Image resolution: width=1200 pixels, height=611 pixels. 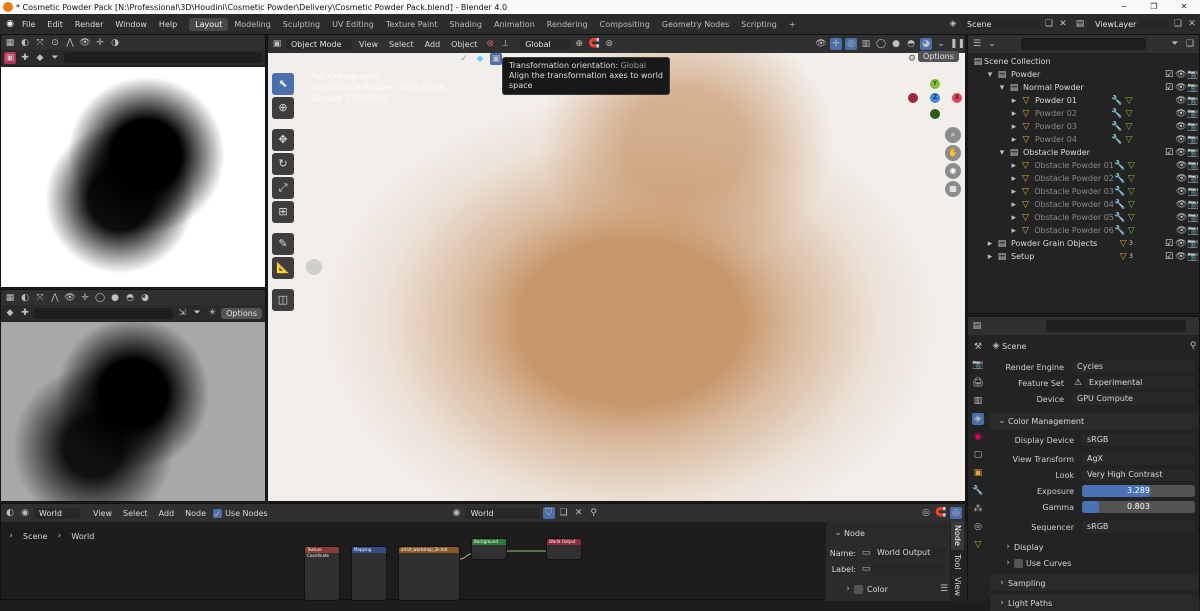 I want to click on feature-set-select: Experimental, so click(x=1139, y=383).